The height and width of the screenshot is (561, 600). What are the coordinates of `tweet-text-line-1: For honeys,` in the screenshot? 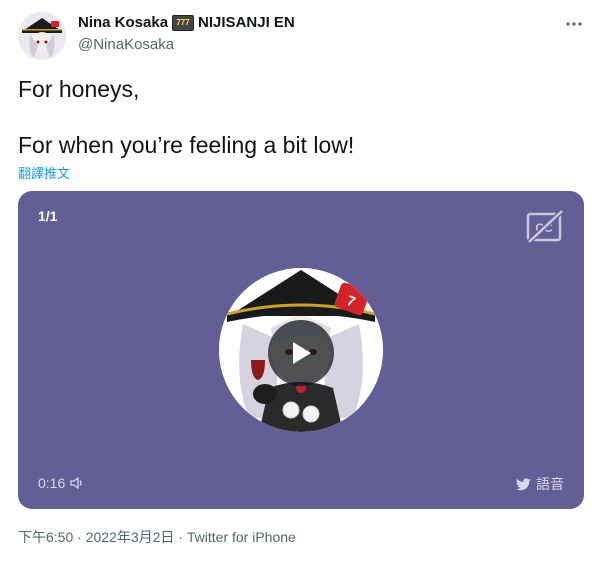 It's located at (79, 89).